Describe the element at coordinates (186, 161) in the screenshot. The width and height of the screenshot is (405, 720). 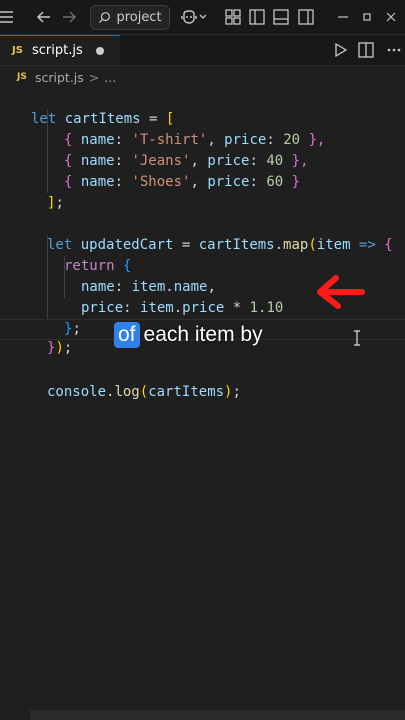
I see `code-line: { name: 'Jeans', price: 40 },` at that location.